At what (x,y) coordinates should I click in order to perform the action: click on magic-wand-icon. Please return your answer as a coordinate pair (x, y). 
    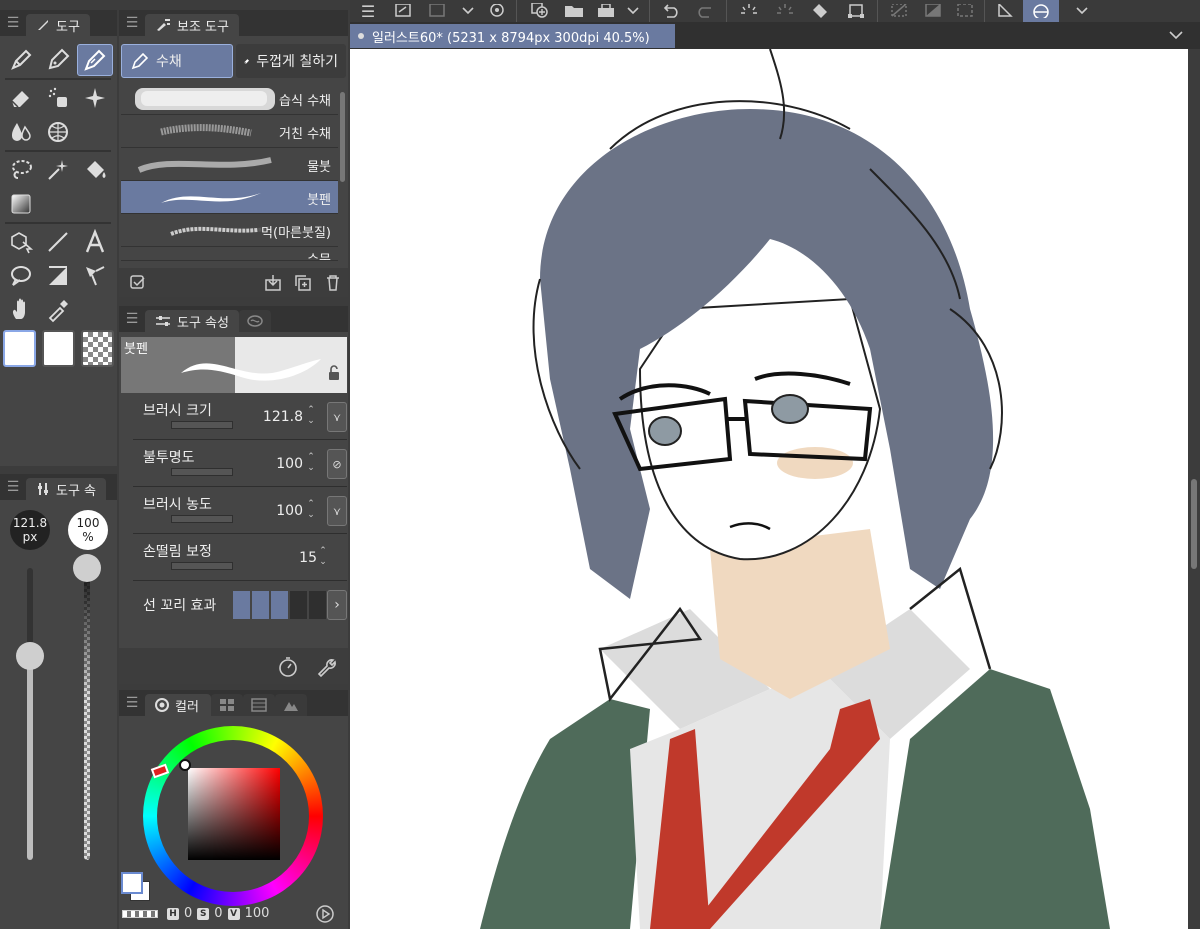
    Looking at the image, I should click on (58, 170).